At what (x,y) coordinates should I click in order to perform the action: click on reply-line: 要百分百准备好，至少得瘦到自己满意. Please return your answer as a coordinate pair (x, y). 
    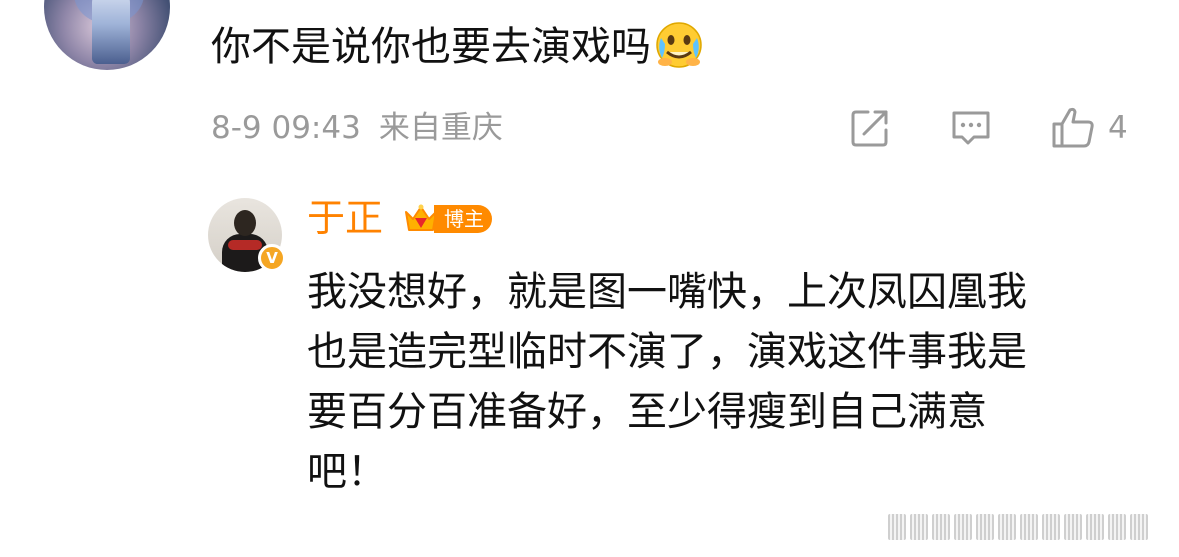
    Looking at the image, I should click on (647, 412).